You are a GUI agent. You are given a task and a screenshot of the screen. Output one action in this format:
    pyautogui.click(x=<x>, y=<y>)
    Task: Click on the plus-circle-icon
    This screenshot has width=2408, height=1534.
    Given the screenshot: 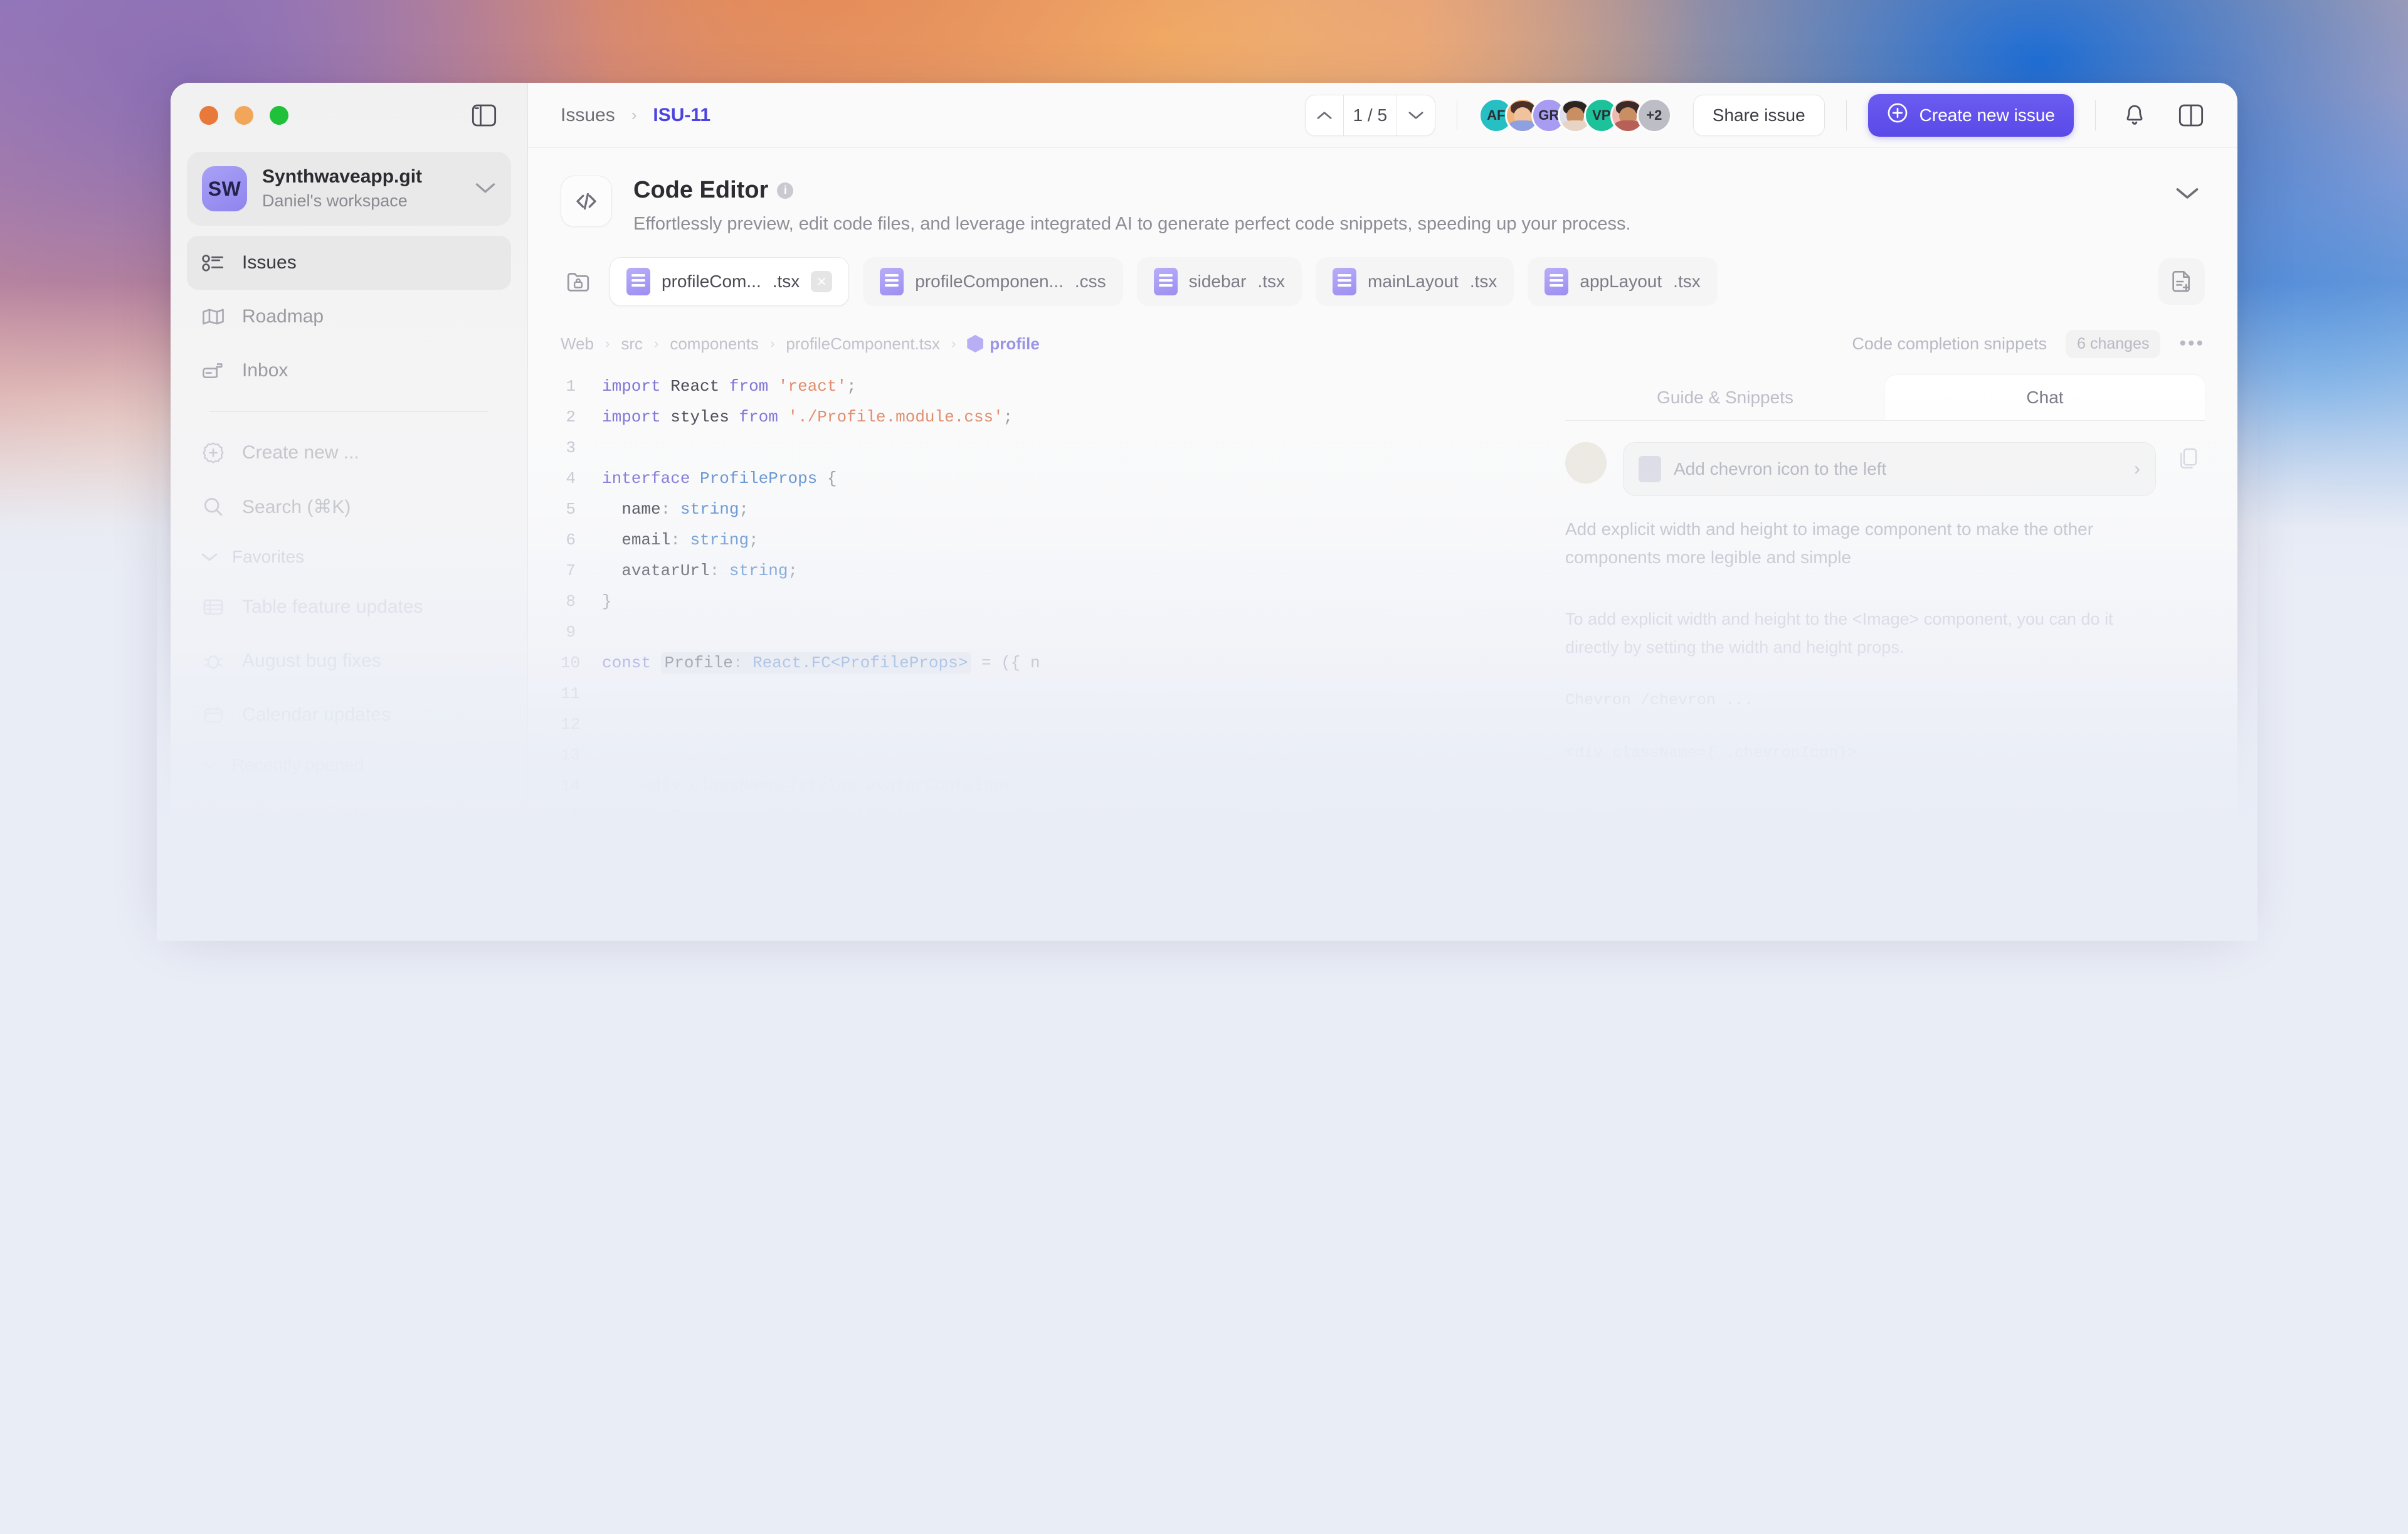 What is the action you would take?
    pyautogui.click(x=1897, y=115)
    